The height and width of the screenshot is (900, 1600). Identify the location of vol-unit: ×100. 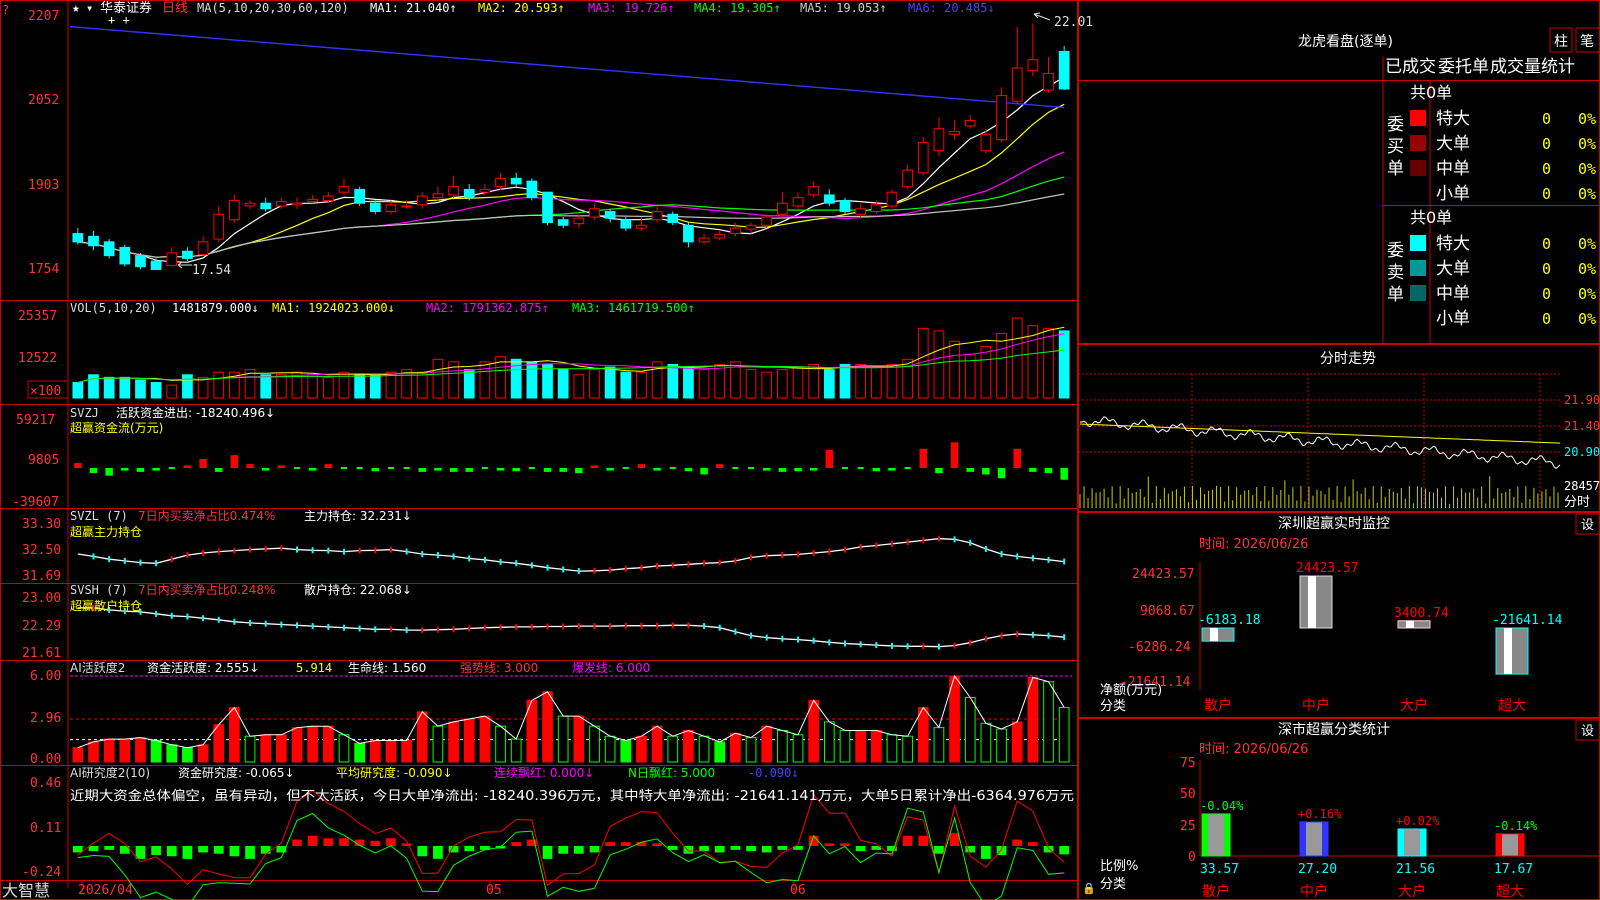
(45, 391).